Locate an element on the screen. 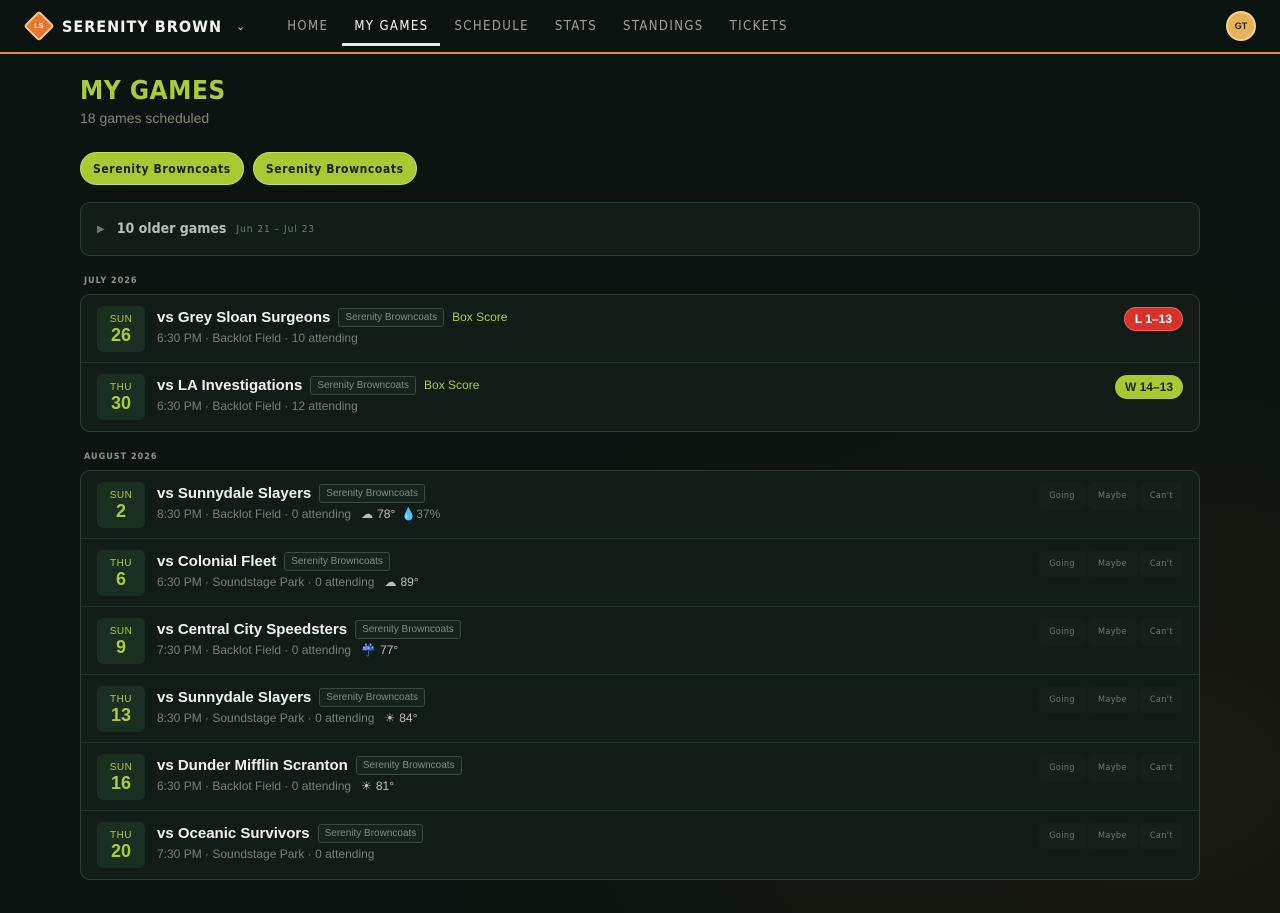 The width and height of the screenshot is (1280, 913). older-games-range: Jun 21 – Jul 23 is located at coordinates (276, 229).